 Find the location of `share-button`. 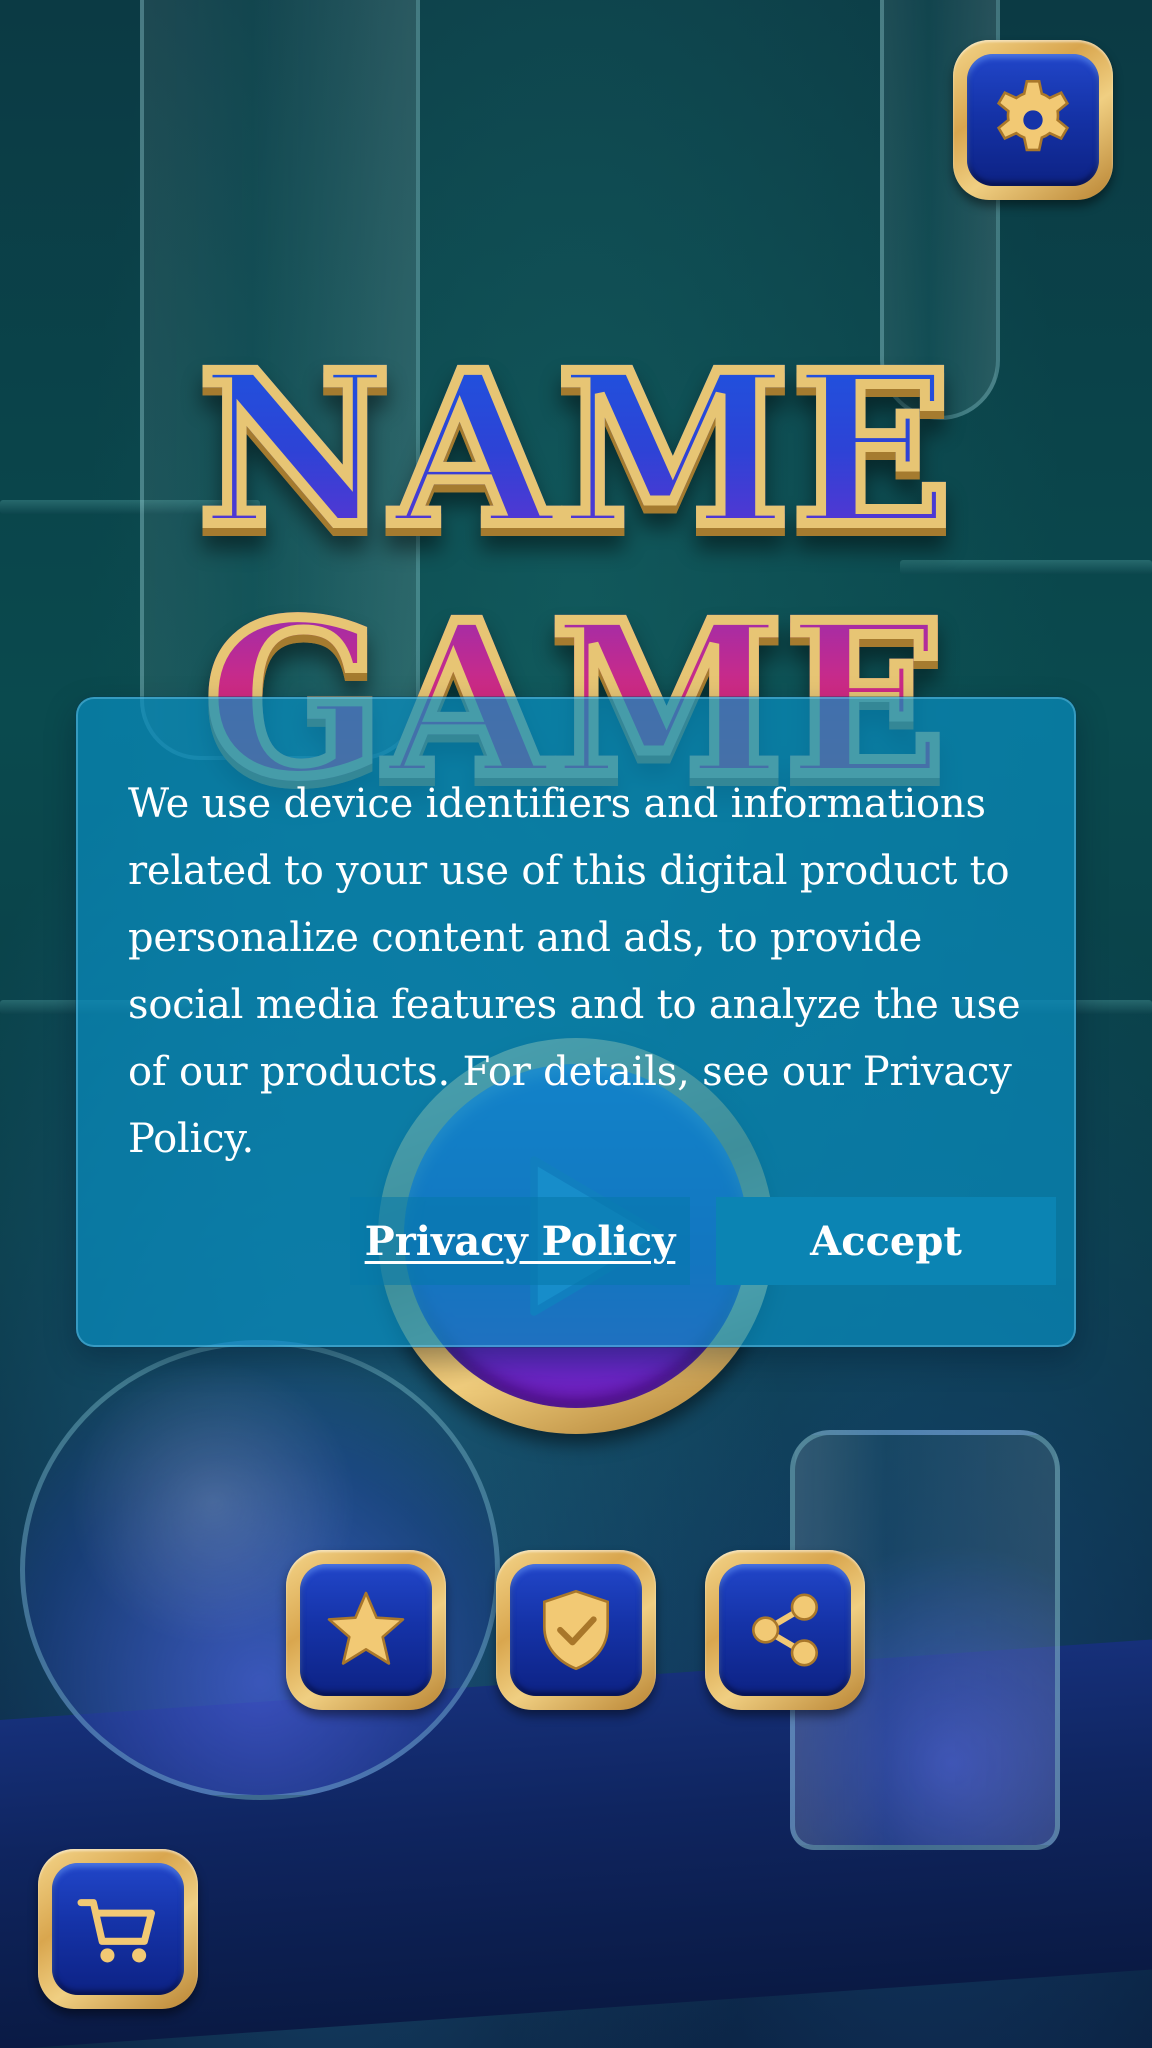

share-button is located at coordinates (785, 1630).